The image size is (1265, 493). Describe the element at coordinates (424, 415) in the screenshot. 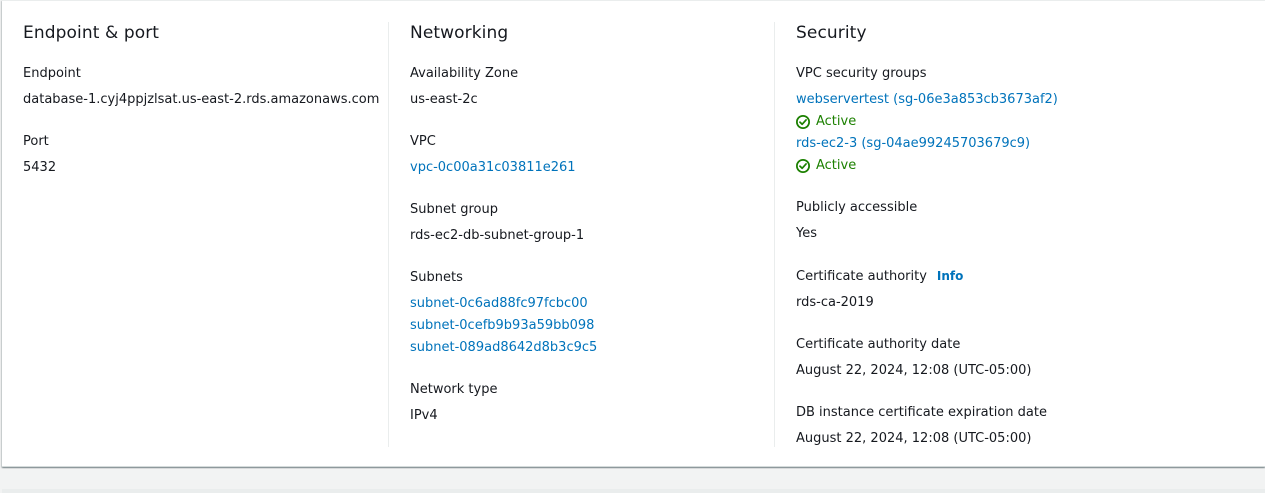

I see `network-type-value: IPv4` at that location.